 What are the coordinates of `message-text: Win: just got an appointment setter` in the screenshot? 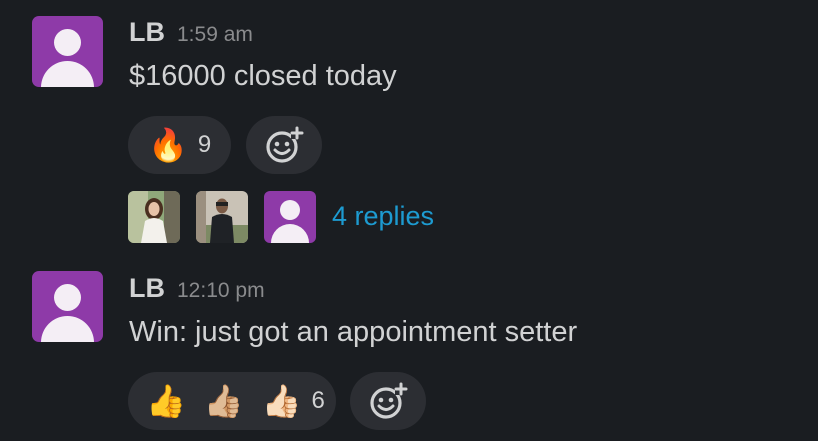 It's located at (353, 332).